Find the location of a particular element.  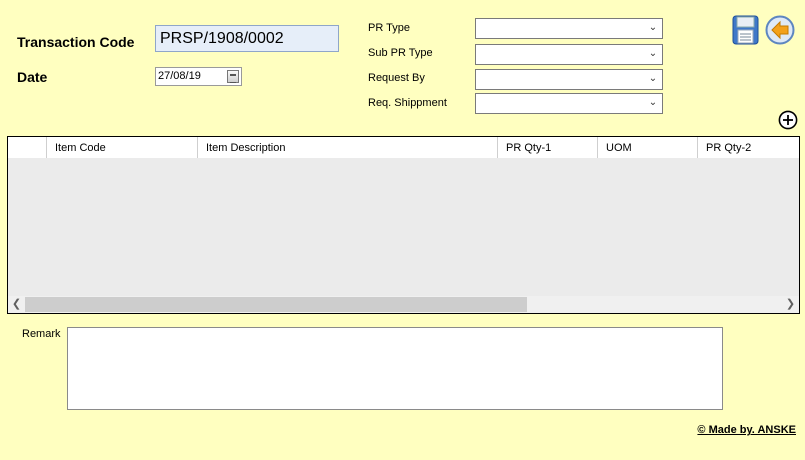

grid-col-pr-qty-1: PR Qty-1 is located at coordinates (548, 147).